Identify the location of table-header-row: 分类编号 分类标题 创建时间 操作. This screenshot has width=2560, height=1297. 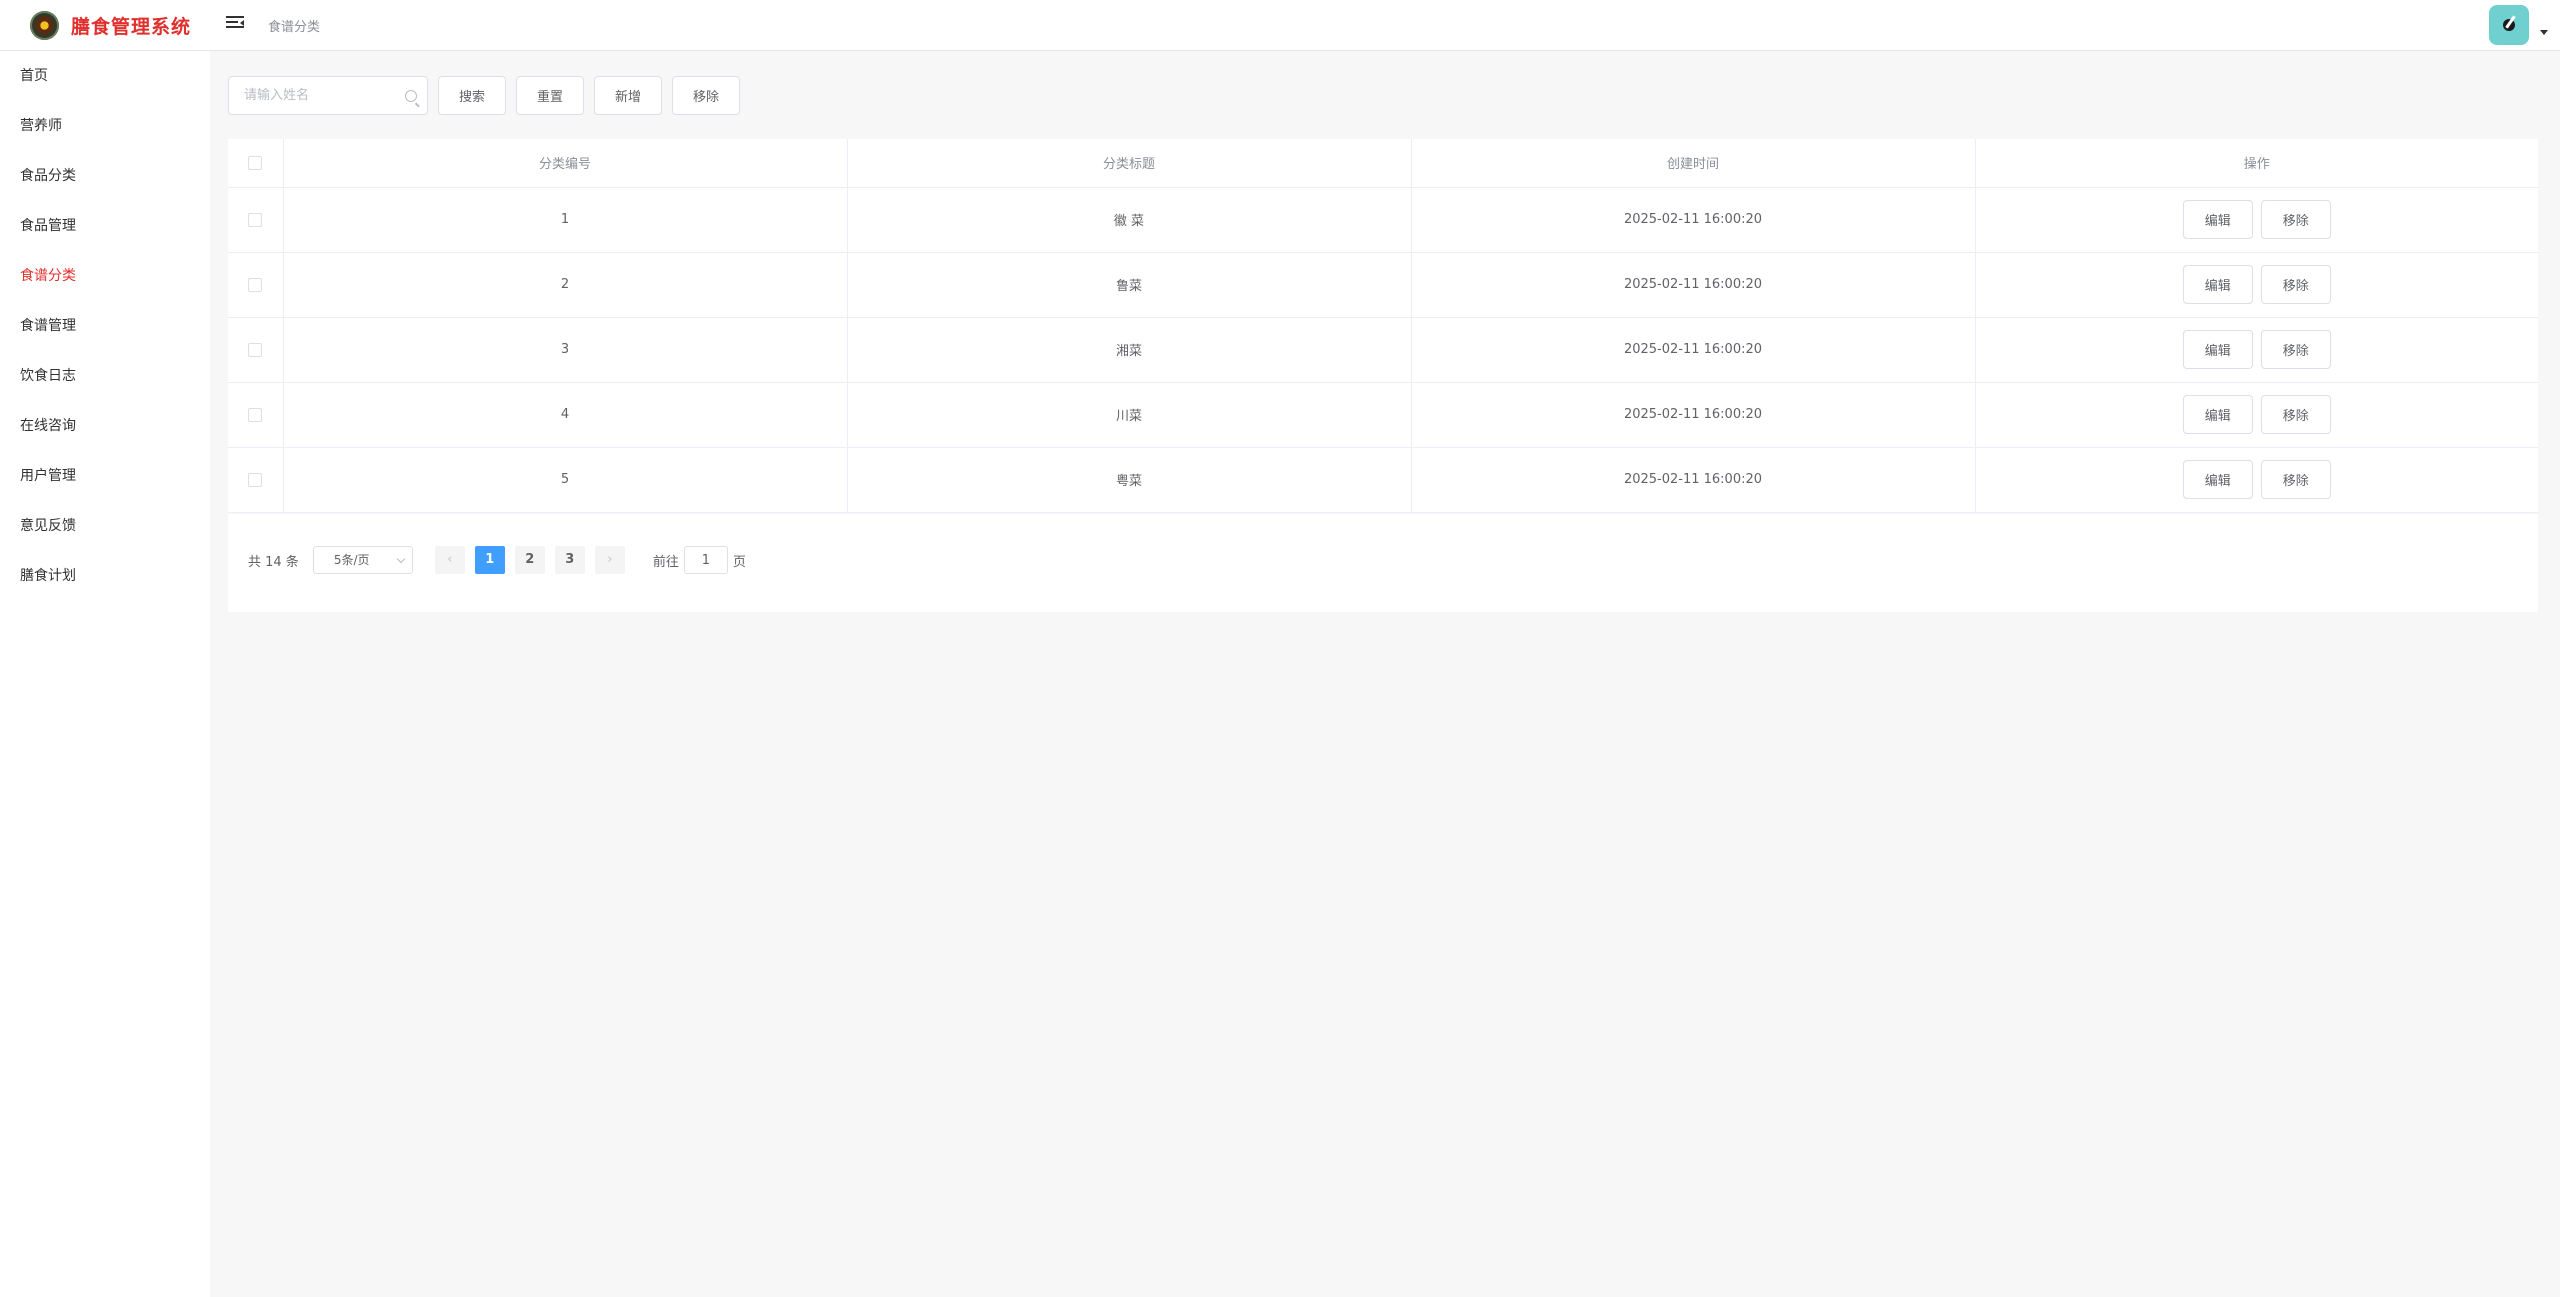
(1383, 163).